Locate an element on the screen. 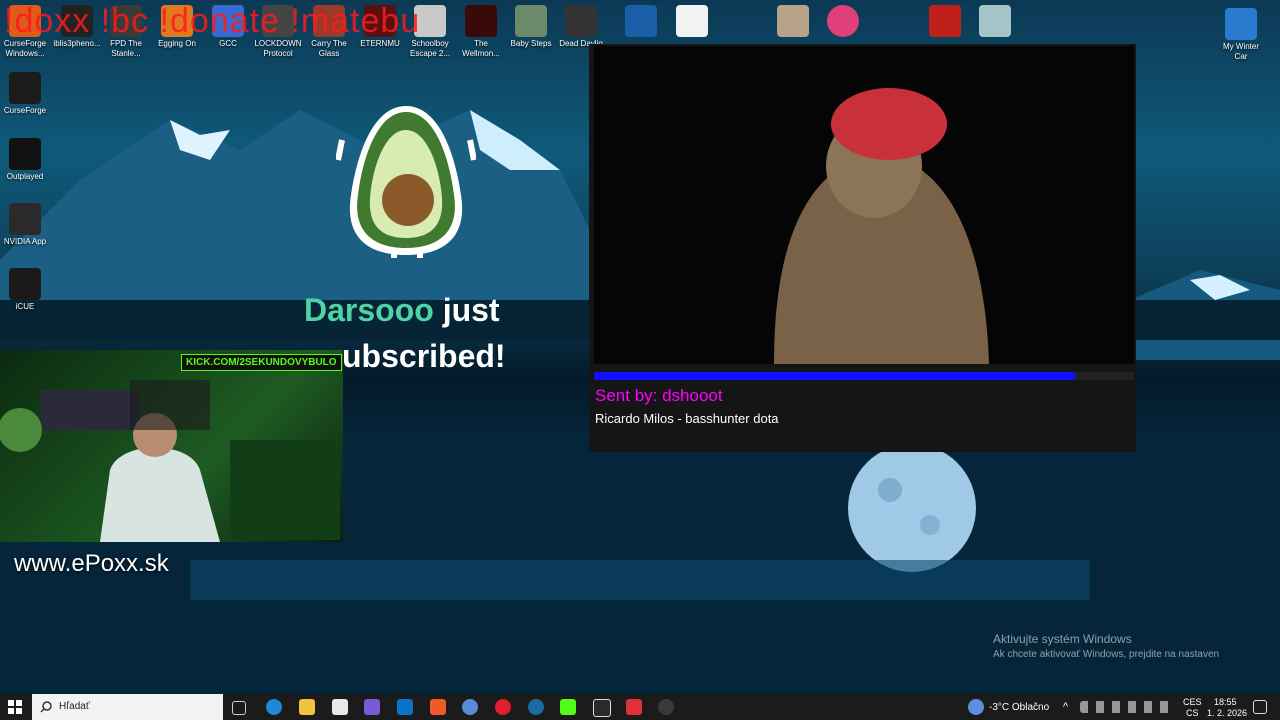 The height and width of the screenshot is (720, 1280). avocado-mascot is located at coordinates (406, 182).